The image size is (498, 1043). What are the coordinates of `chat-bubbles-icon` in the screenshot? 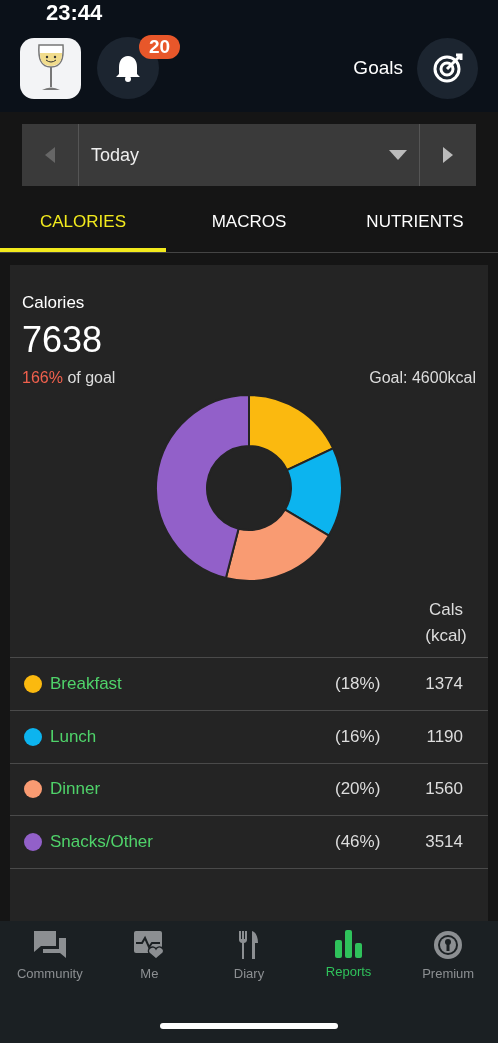 It's located at (49, 945).